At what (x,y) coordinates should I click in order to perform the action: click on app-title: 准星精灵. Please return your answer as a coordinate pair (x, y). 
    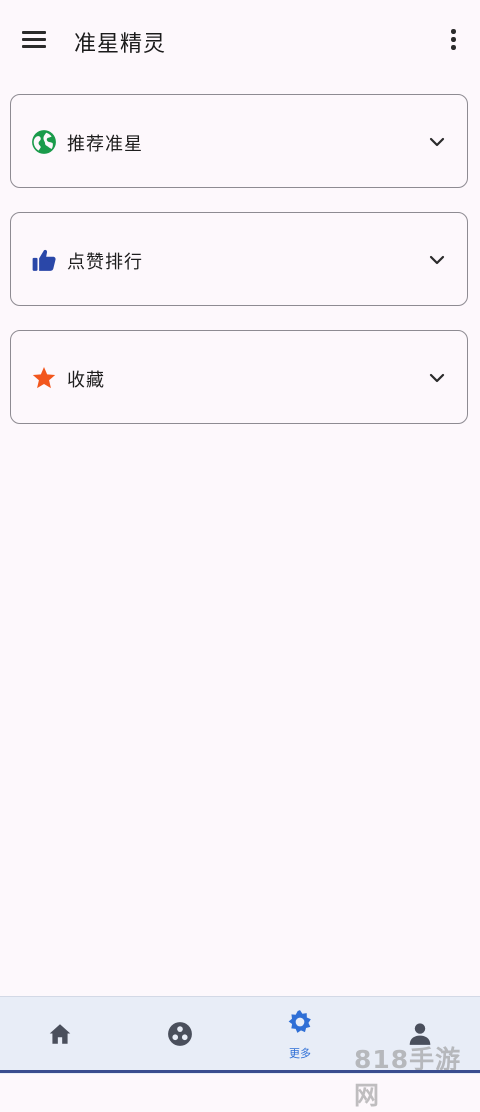
    Looking at the image, I should click on (120, 44).